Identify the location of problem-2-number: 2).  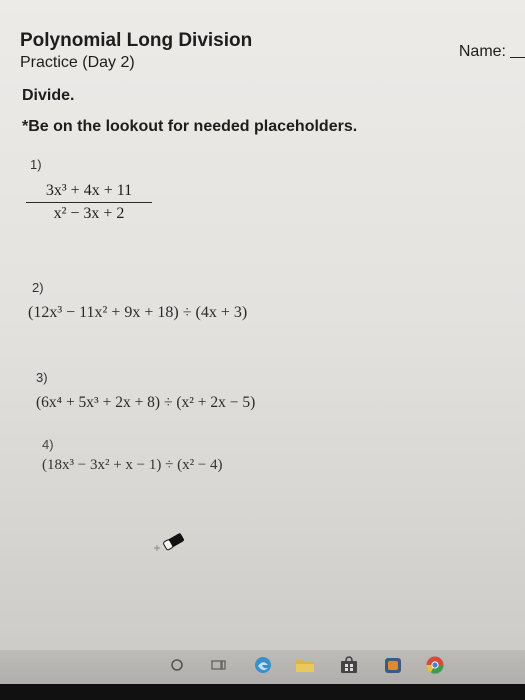
(38, 287).